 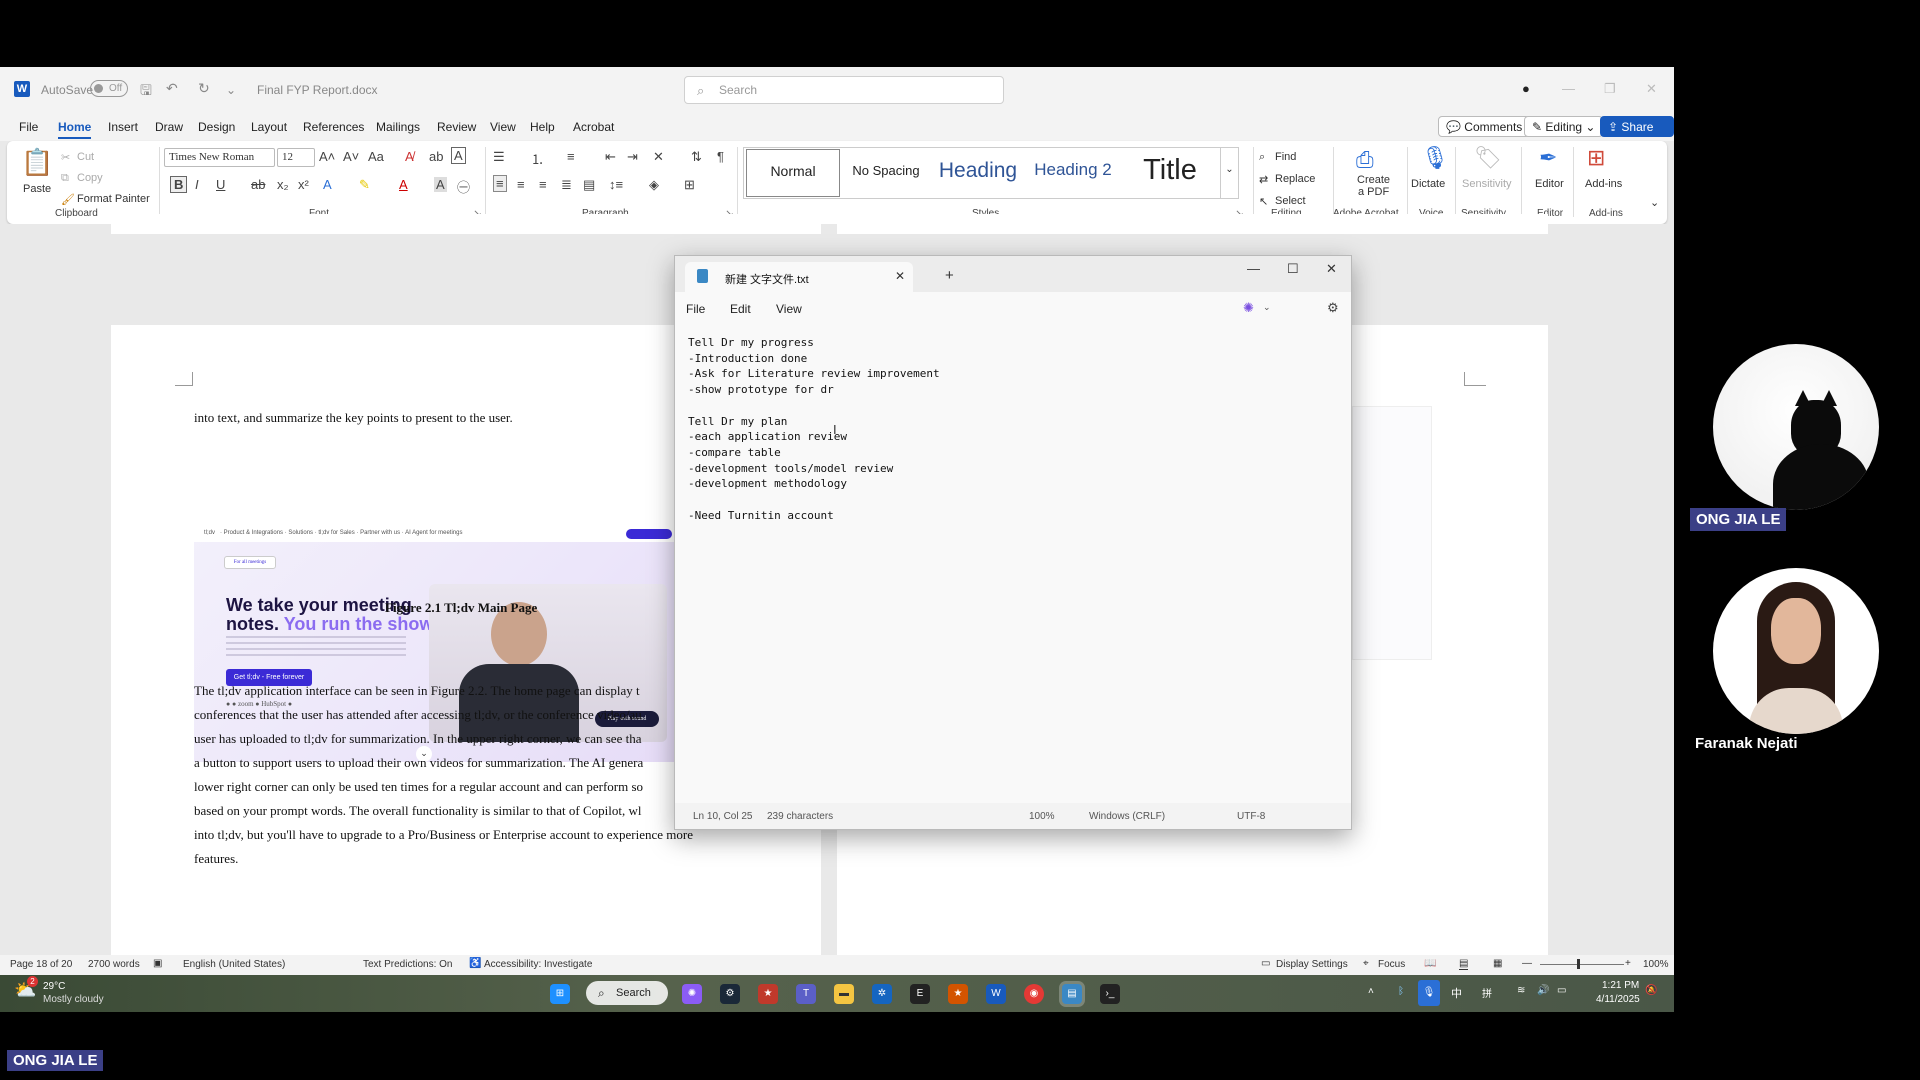 I want to click on participant-video-faranak, so click(x=1796, y=651).